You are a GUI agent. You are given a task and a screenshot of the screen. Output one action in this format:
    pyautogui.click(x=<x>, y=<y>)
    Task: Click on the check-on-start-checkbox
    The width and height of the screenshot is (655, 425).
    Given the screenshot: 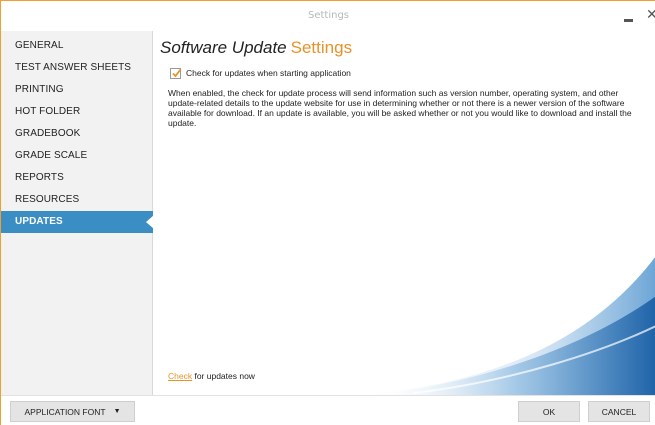 What is the action you would take?
    pyautogui.click(x=176, y=73)
    